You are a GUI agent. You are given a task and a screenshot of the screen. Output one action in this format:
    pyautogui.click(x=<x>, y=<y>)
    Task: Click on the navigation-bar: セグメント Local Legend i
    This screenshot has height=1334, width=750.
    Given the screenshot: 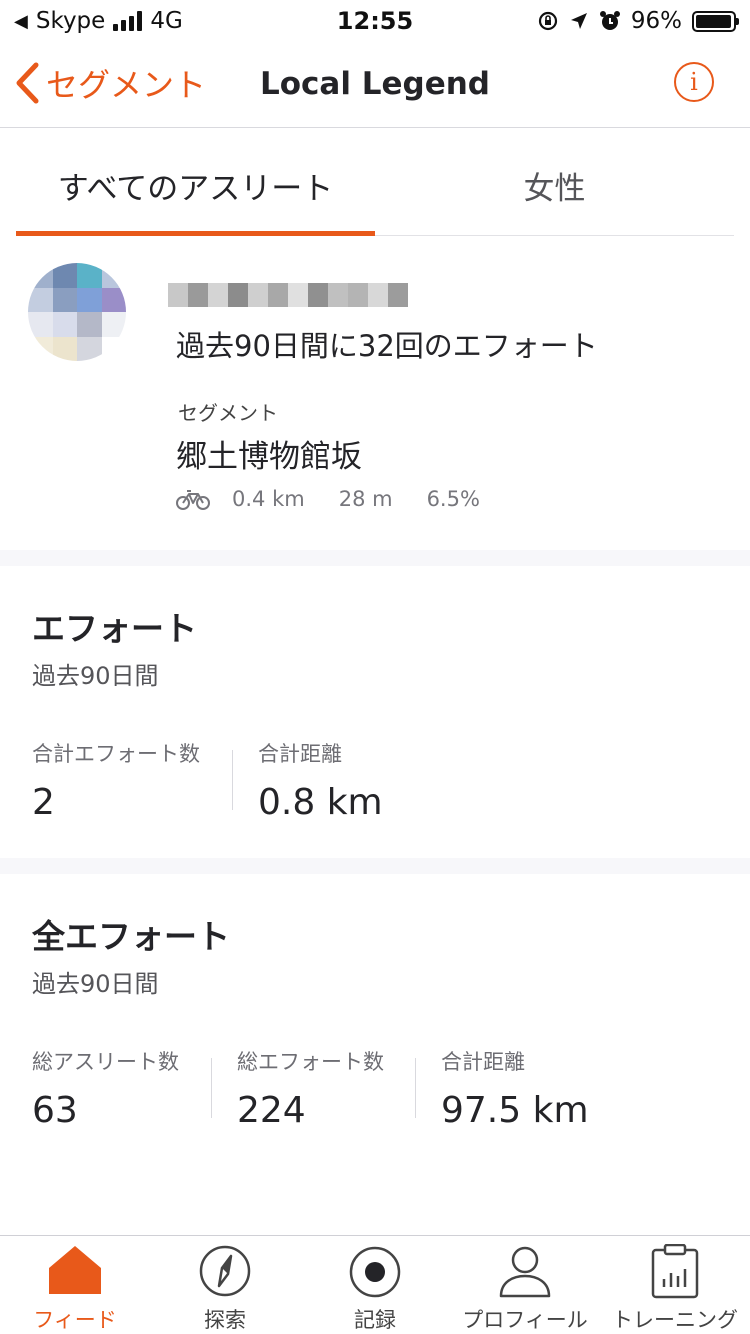 What is the action you would take?
    pyautogui.click(x=375, y=85)
    